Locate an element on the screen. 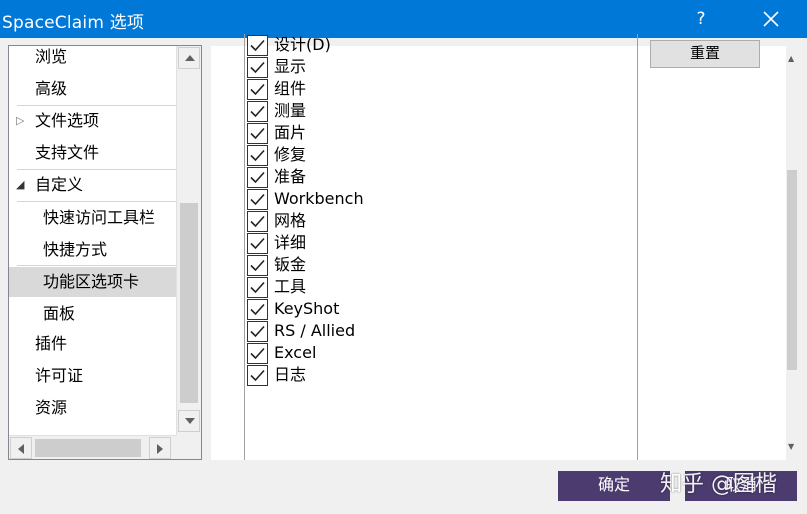  tree-item-label: 许可证 is located at coordinates (59, 375).